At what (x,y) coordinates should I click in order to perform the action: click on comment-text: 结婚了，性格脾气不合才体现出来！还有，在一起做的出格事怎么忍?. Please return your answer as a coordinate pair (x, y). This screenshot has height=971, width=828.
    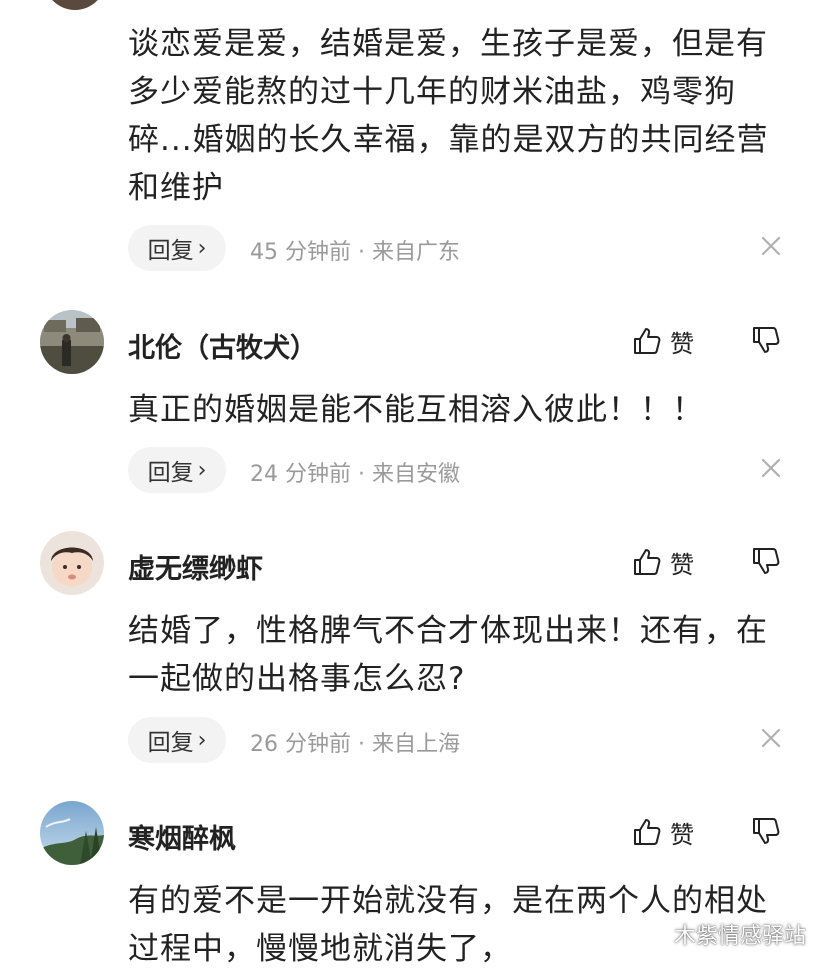
    Looking at the image, I should click on (448, 655).